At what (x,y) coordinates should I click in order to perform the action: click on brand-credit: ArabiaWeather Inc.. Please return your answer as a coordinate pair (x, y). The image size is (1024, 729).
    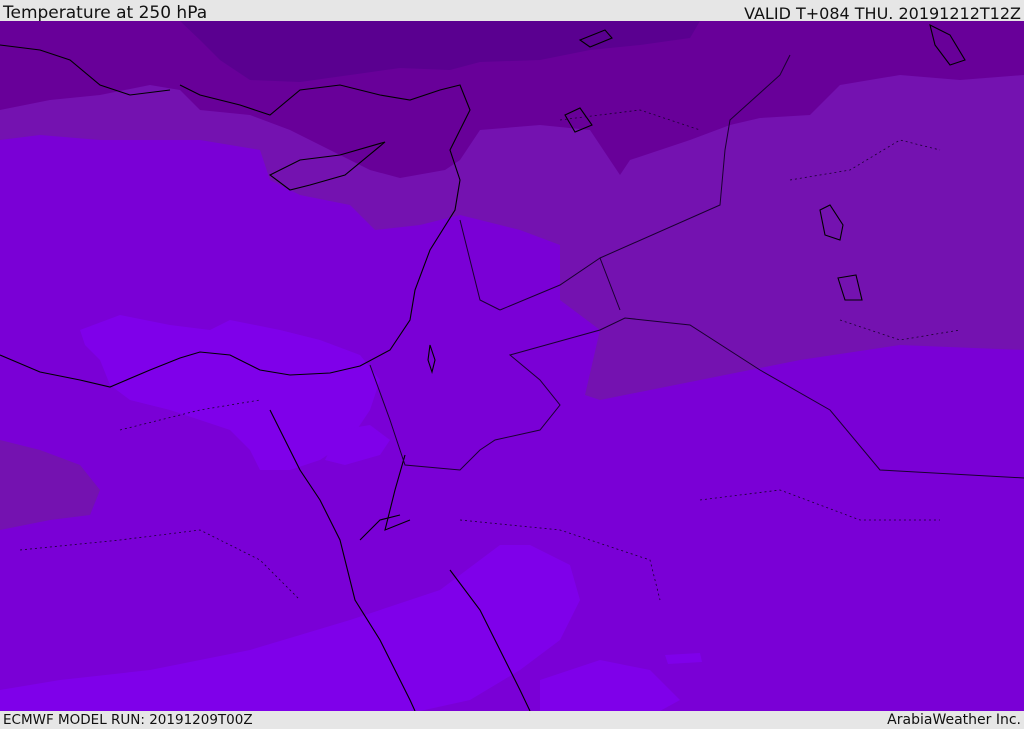
    Looking at the image, I should click on (954, 720).